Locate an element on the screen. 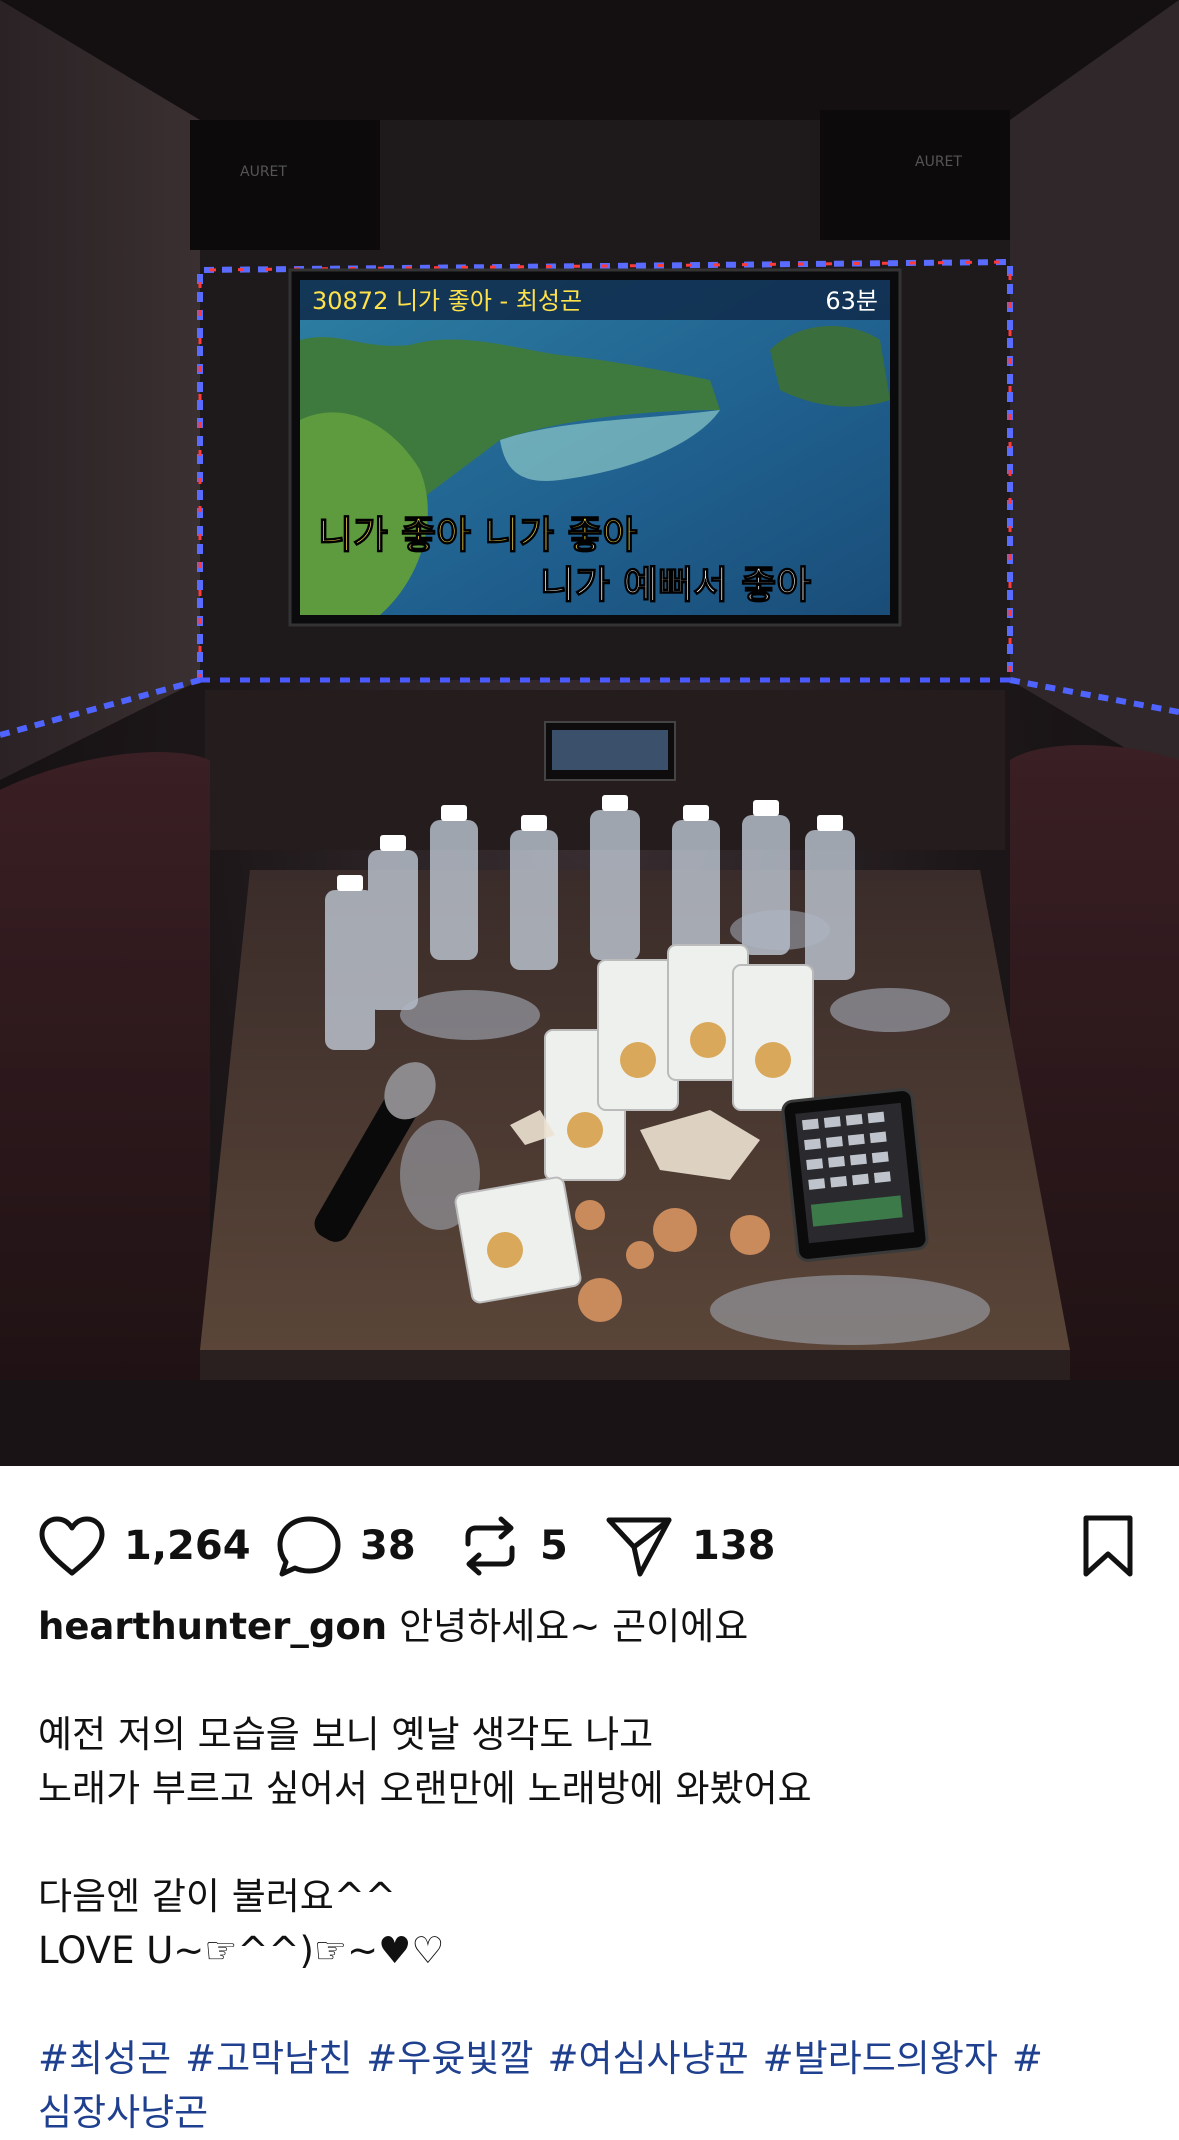 Image resolution: width=1179 pixels, height=2140 pixels. bookmark-action is located at coordinates (1108, 1546).